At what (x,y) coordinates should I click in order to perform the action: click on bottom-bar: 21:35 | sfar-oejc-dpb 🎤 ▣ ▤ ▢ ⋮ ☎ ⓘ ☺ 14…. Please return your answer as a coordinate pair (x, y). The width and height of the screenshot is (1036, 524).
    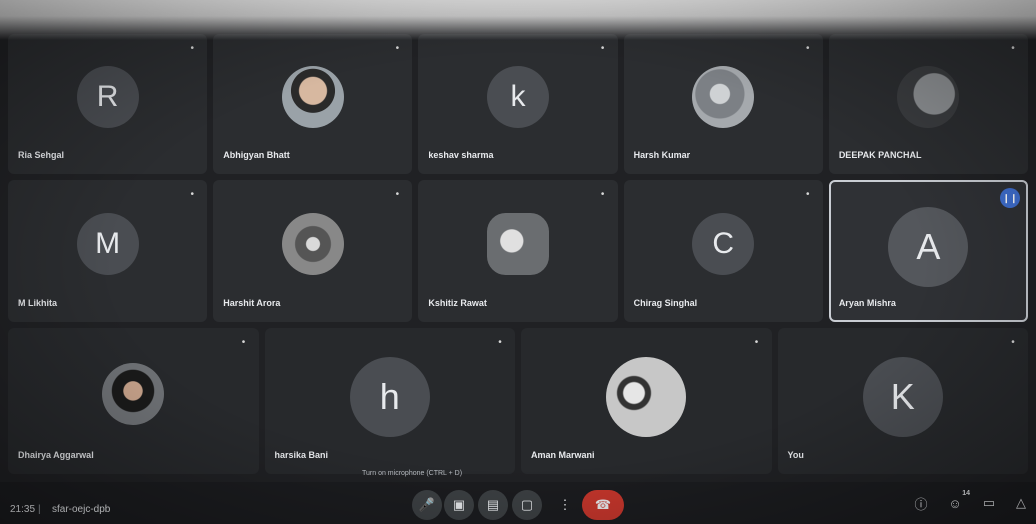
    Looking at the image, I should click on (518, 503).